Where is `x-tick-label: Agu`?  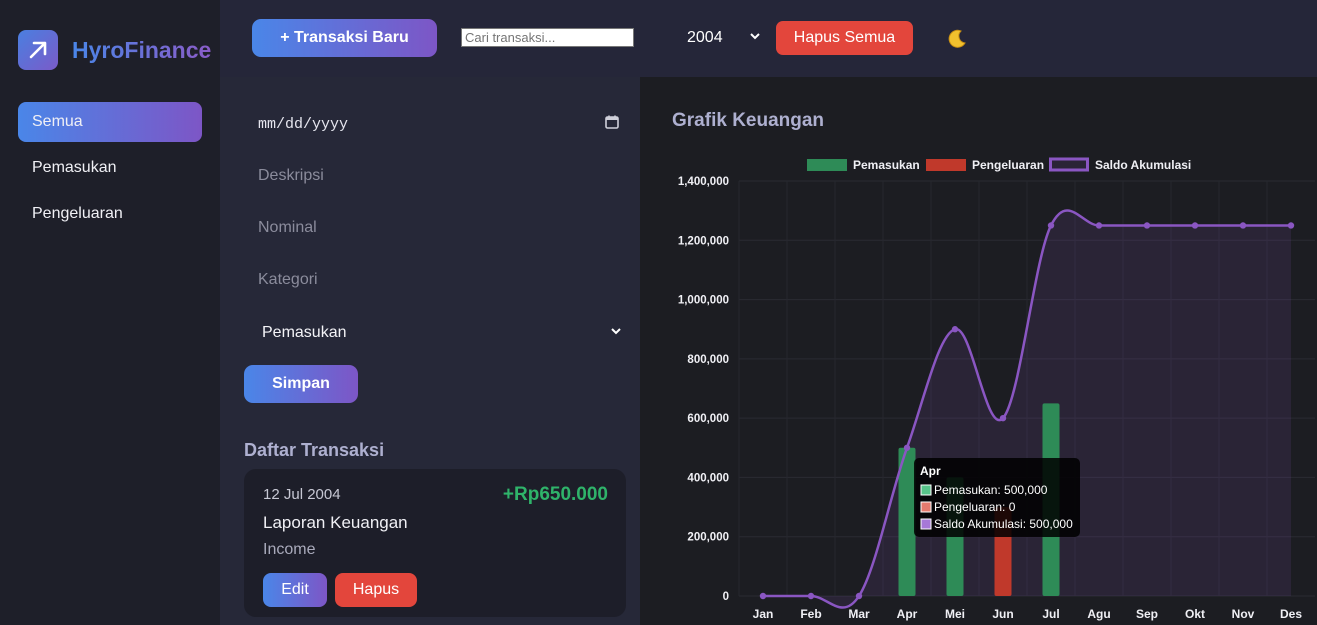 x-tick-label: Agu is located at coordinates (1098, 614).